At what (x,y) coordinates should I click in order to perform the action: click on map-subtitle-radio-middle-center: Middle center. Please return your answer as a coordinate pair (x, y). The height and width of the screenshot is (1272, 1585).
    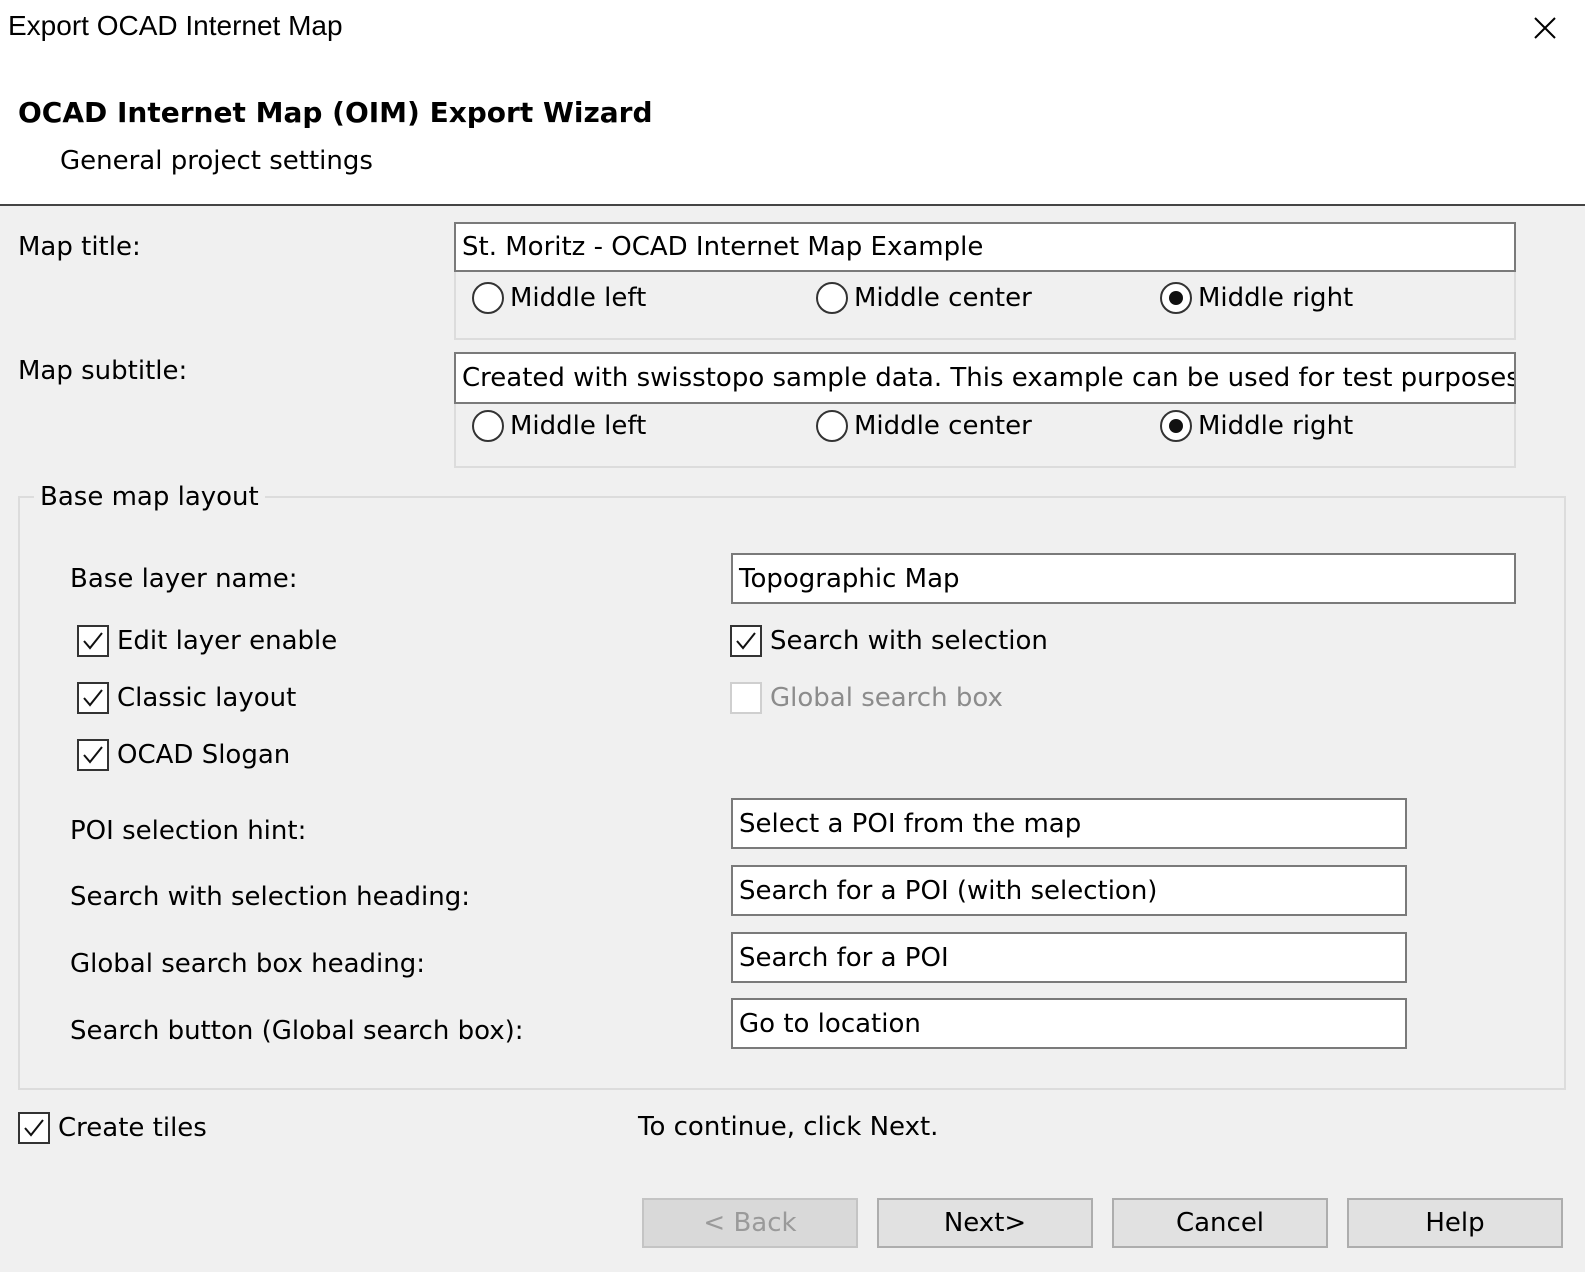
    Looking at the image, I should click on (924, 426).